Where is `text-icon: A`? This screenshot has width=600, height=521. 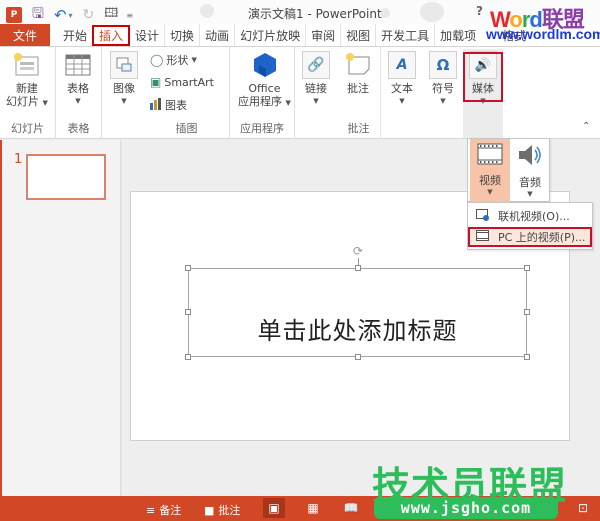
text-icon: A is located at coordinates (402, 65).